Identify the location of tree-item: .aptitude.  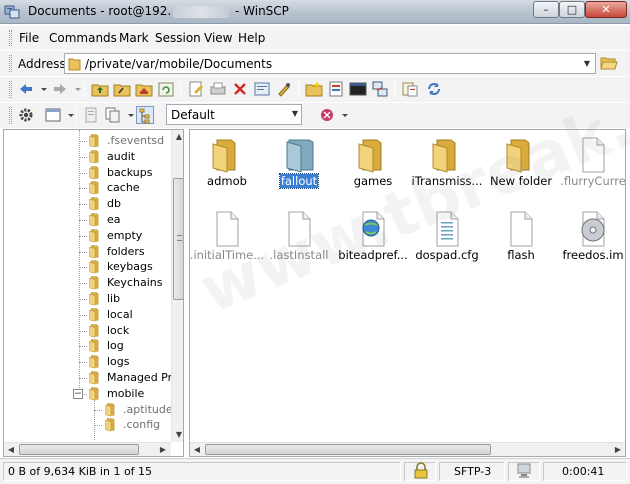
(88, 410).